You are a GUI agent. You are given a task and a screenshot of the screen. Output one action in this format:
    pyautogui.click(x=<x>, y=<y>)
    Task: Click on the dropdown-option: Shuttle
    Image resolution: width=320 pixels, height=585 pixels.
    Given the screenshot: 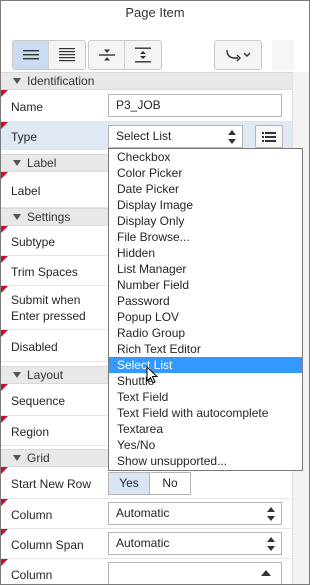 What is the action you would take?
    pyautogui.click(x=205, y=381)
    